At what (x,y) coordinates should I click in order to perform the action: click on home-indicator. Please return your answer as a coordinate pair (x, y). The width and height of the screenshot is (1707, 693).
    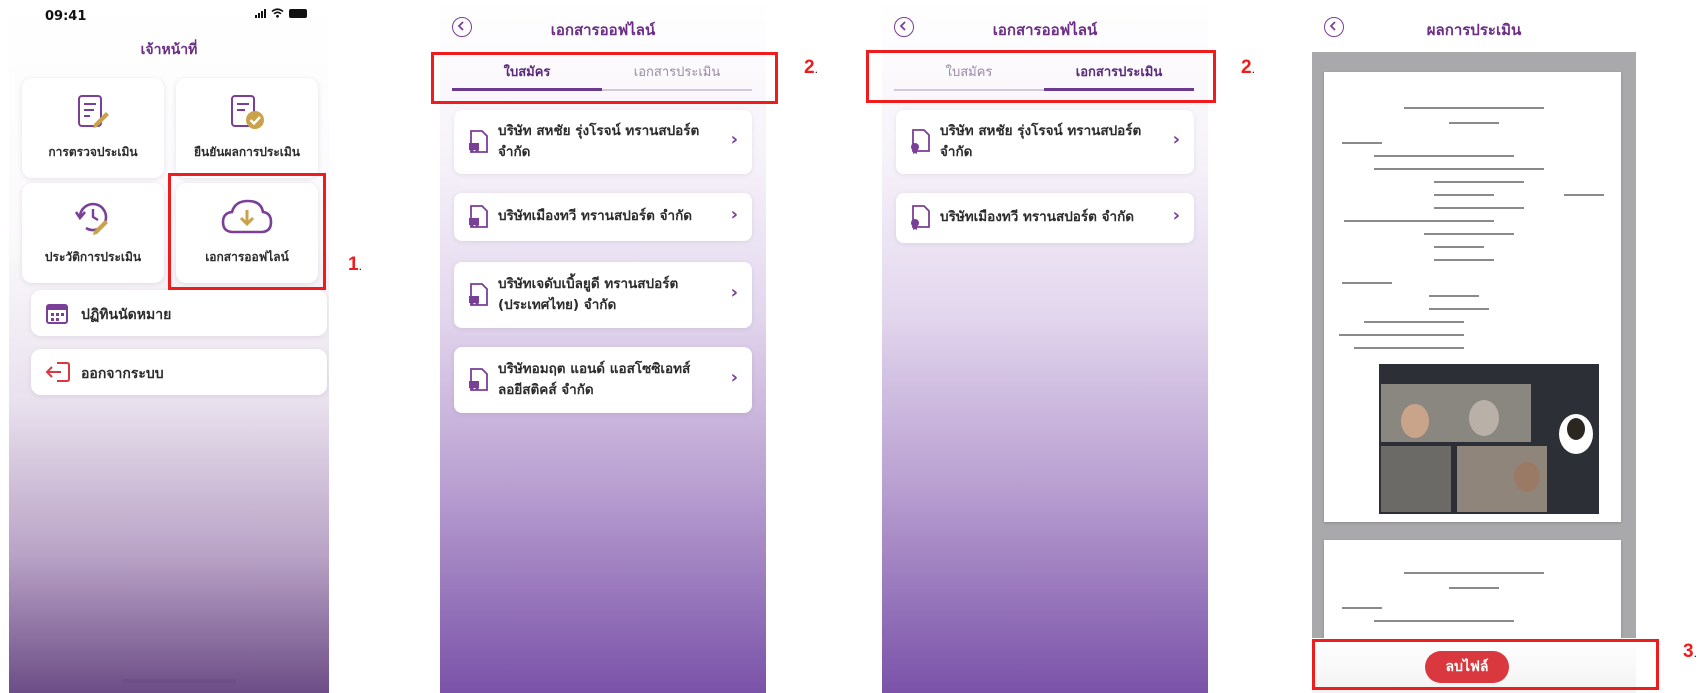
    Looking at the image, I should click on (179, 681).